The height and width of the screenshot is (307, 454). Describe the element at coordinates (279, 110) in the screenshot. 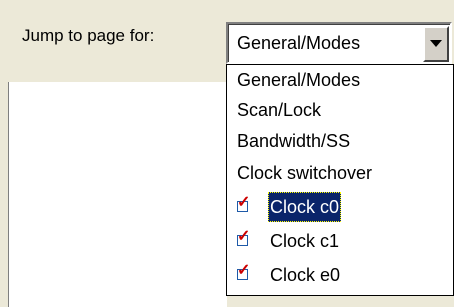

I see `option-label: Scan/Lock` at that location.